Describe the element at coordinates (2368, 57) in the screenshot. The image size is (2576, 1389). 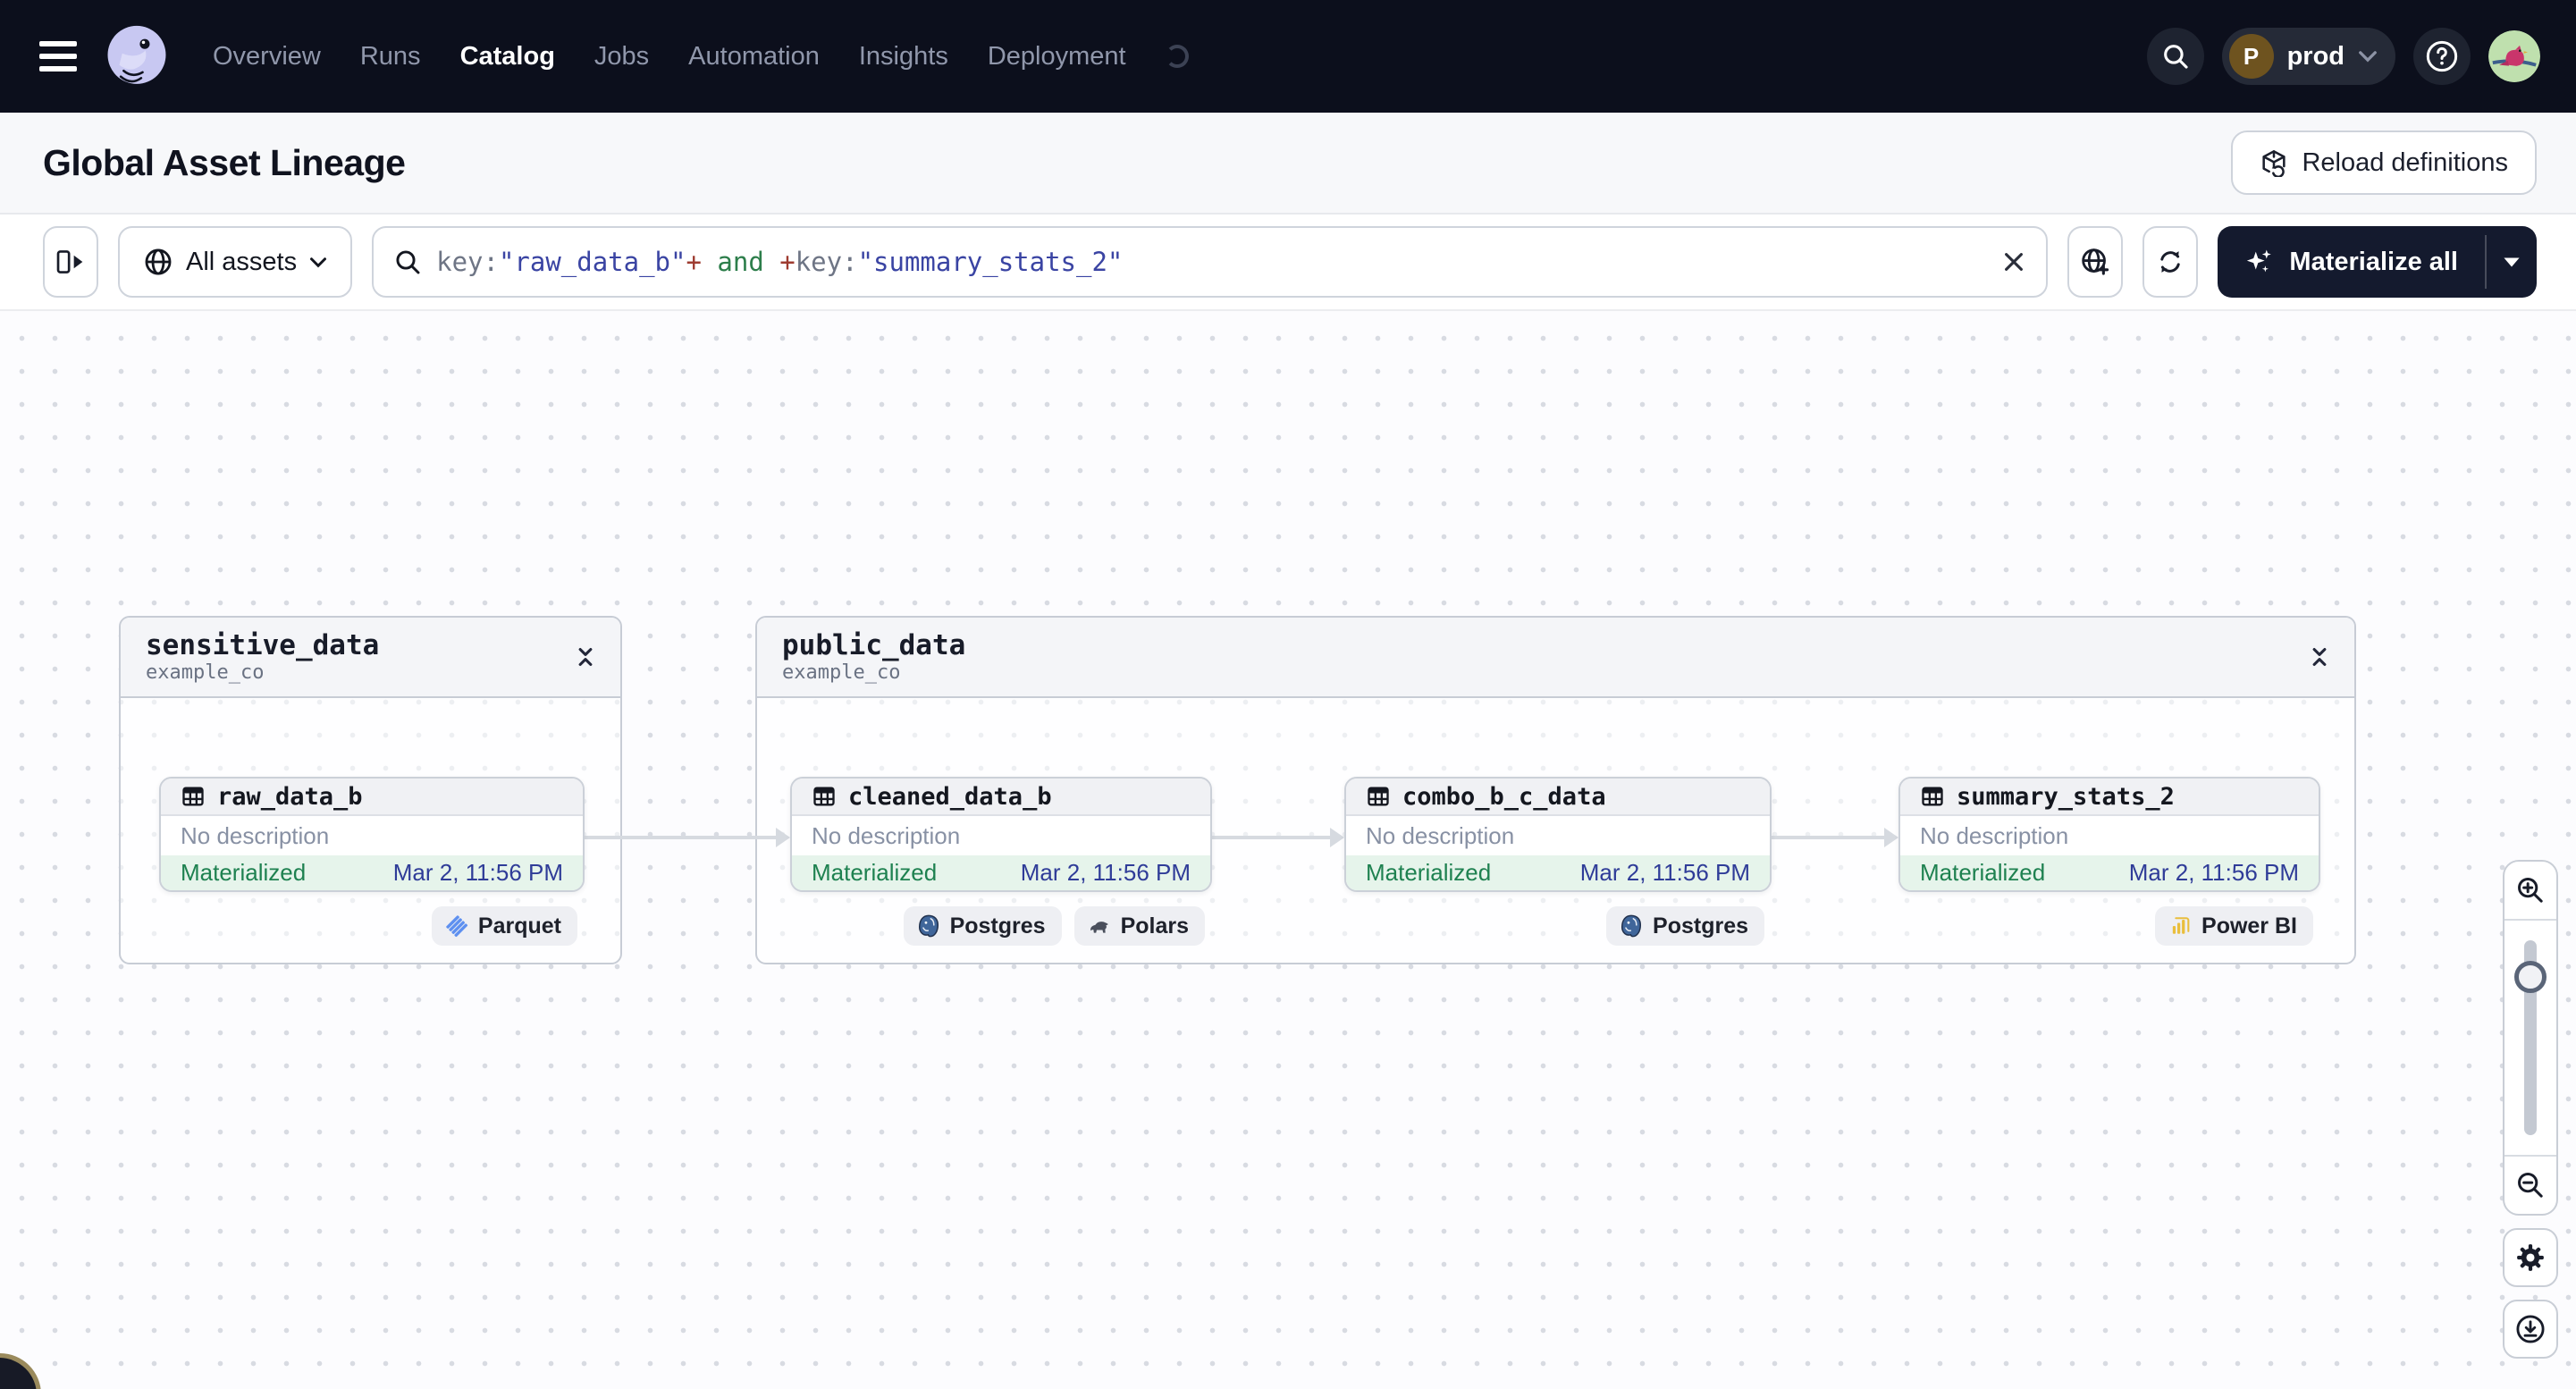
I see `chevron-down-icon` at that location.